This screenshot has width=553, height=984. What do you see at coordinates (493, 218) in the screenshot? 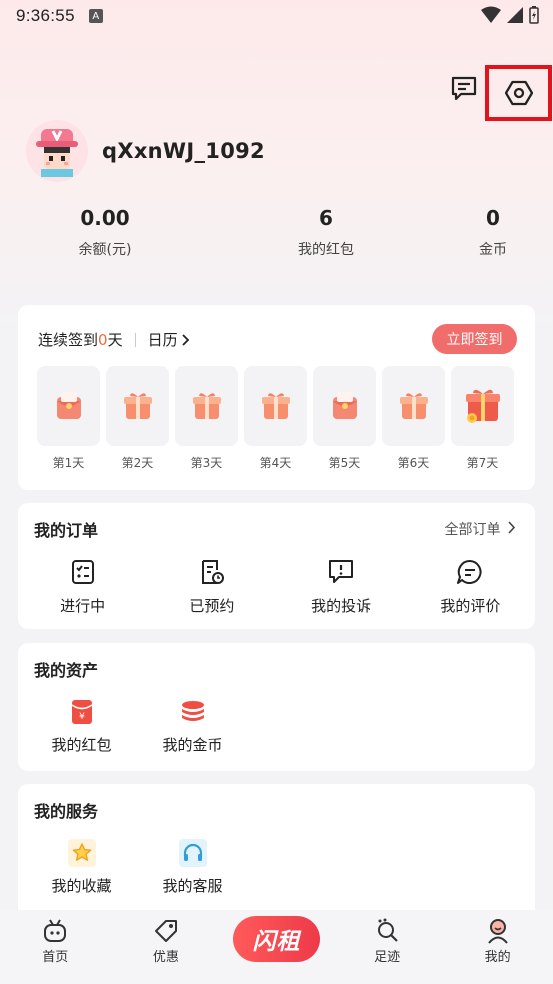
I see `stat-value: 0` at bounding box center [493, 218].